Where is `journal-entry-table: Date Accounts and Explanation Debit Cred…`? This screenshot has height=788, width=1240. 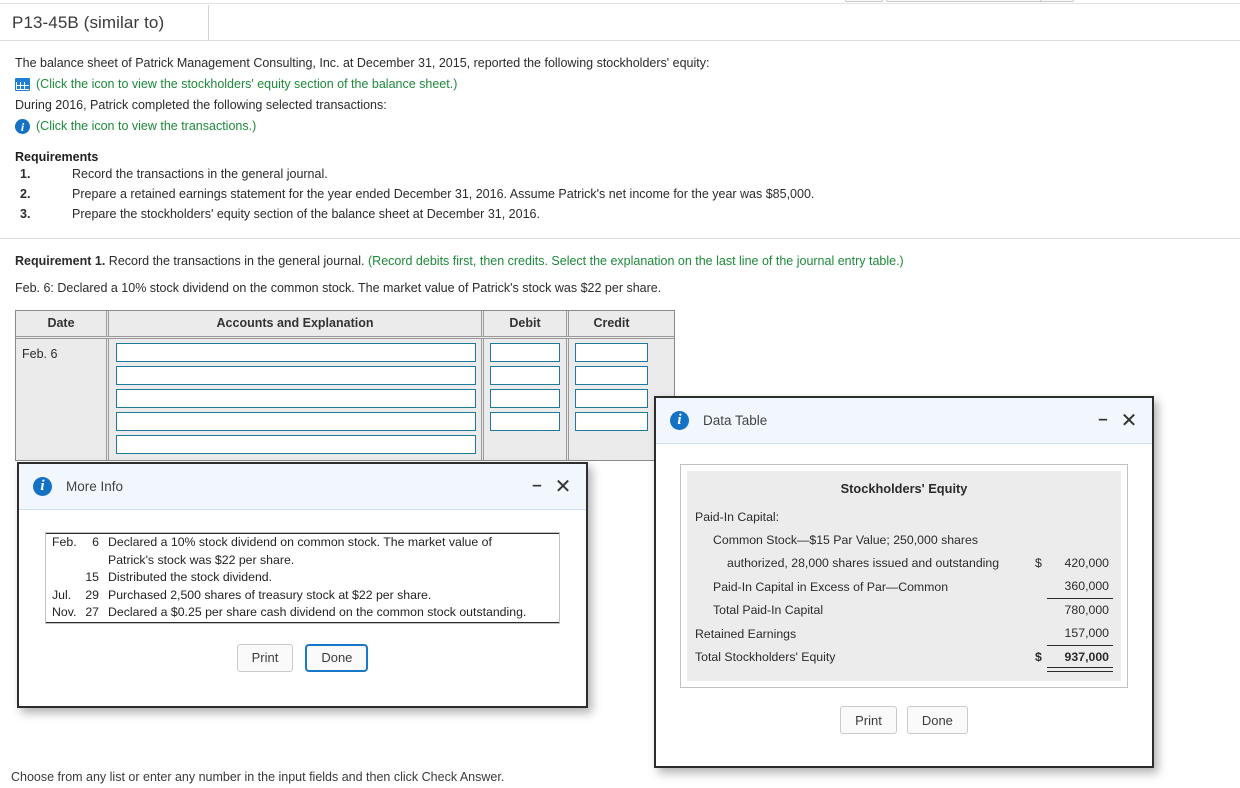
journal-entry-table: Date Accounts and Explanation Debit Cred… is located at coordinates (345, 385).